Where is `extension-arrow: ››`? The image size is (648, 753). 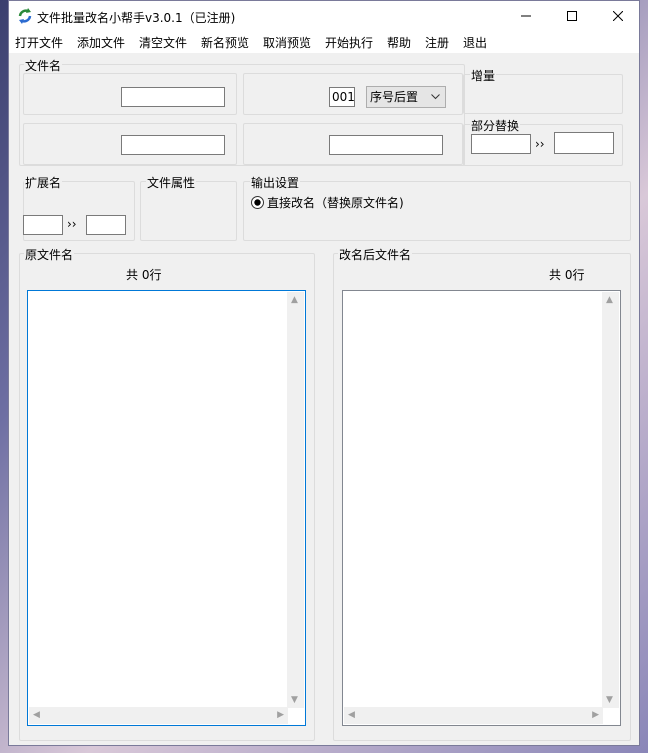
extension-arrow: ›› is located at coordinates (72, 224).